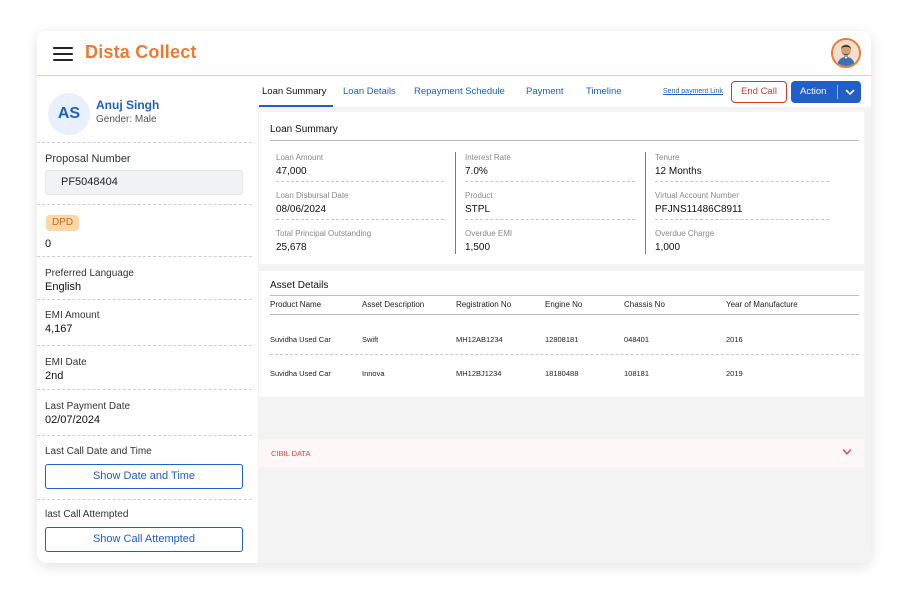 The width and height of the screenshot is (900, 600). I want to click on tab-loan-details: Loan Details, so click(369, 91).